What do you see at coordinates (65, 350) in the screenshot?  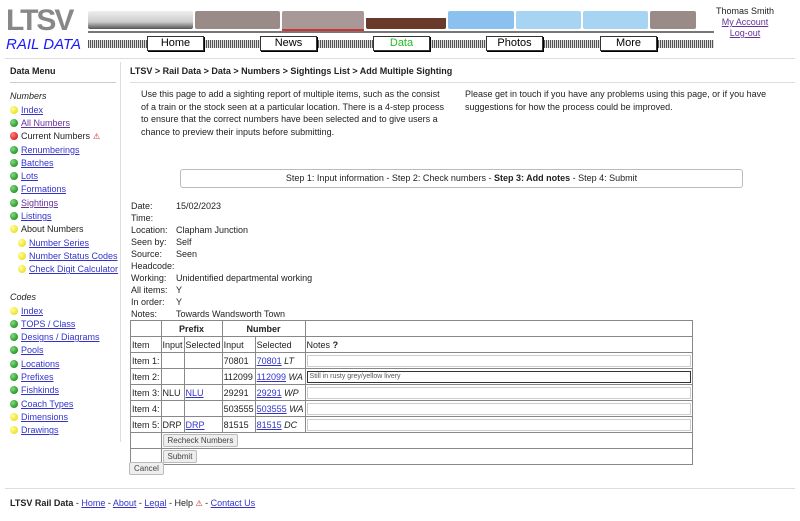 I see `sidebar-item-codes-pools: Pools` at bounding box center [65, 350].